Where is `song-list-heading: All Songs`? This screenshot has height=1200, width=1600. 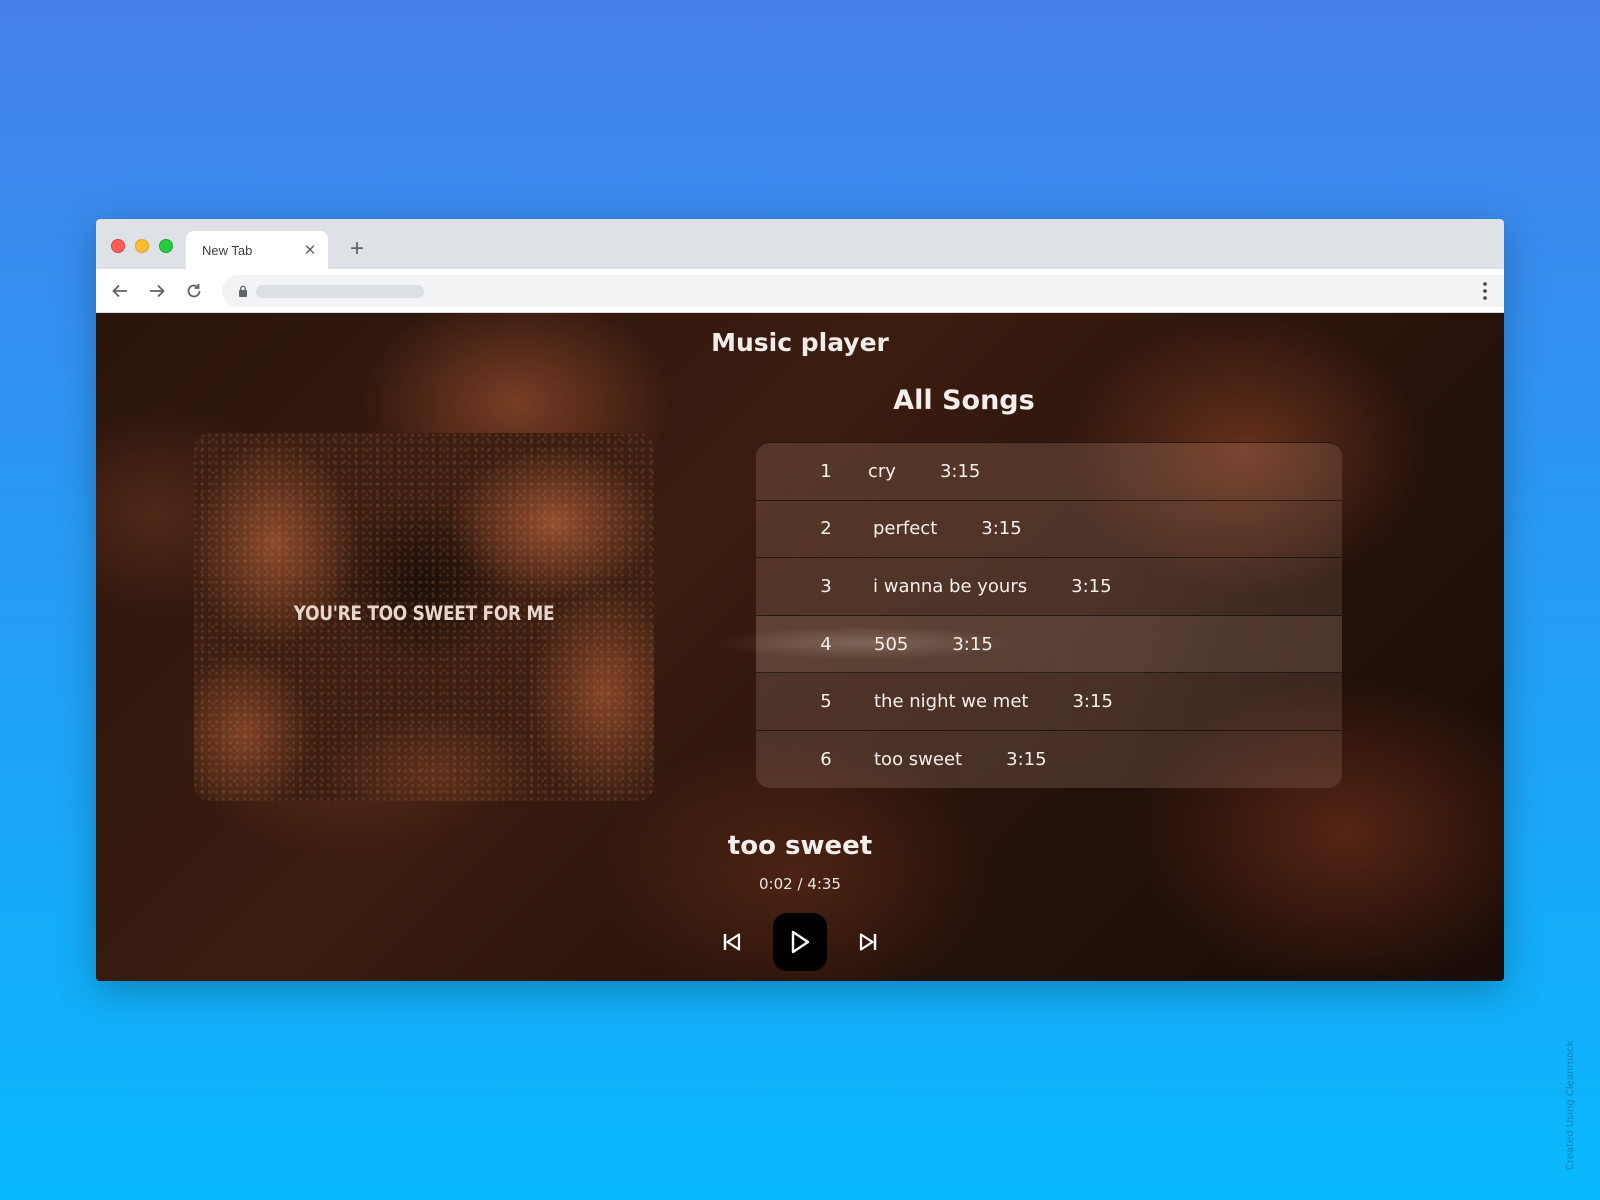
song-list-heading: All Songs is located at coordinates (964, 400).